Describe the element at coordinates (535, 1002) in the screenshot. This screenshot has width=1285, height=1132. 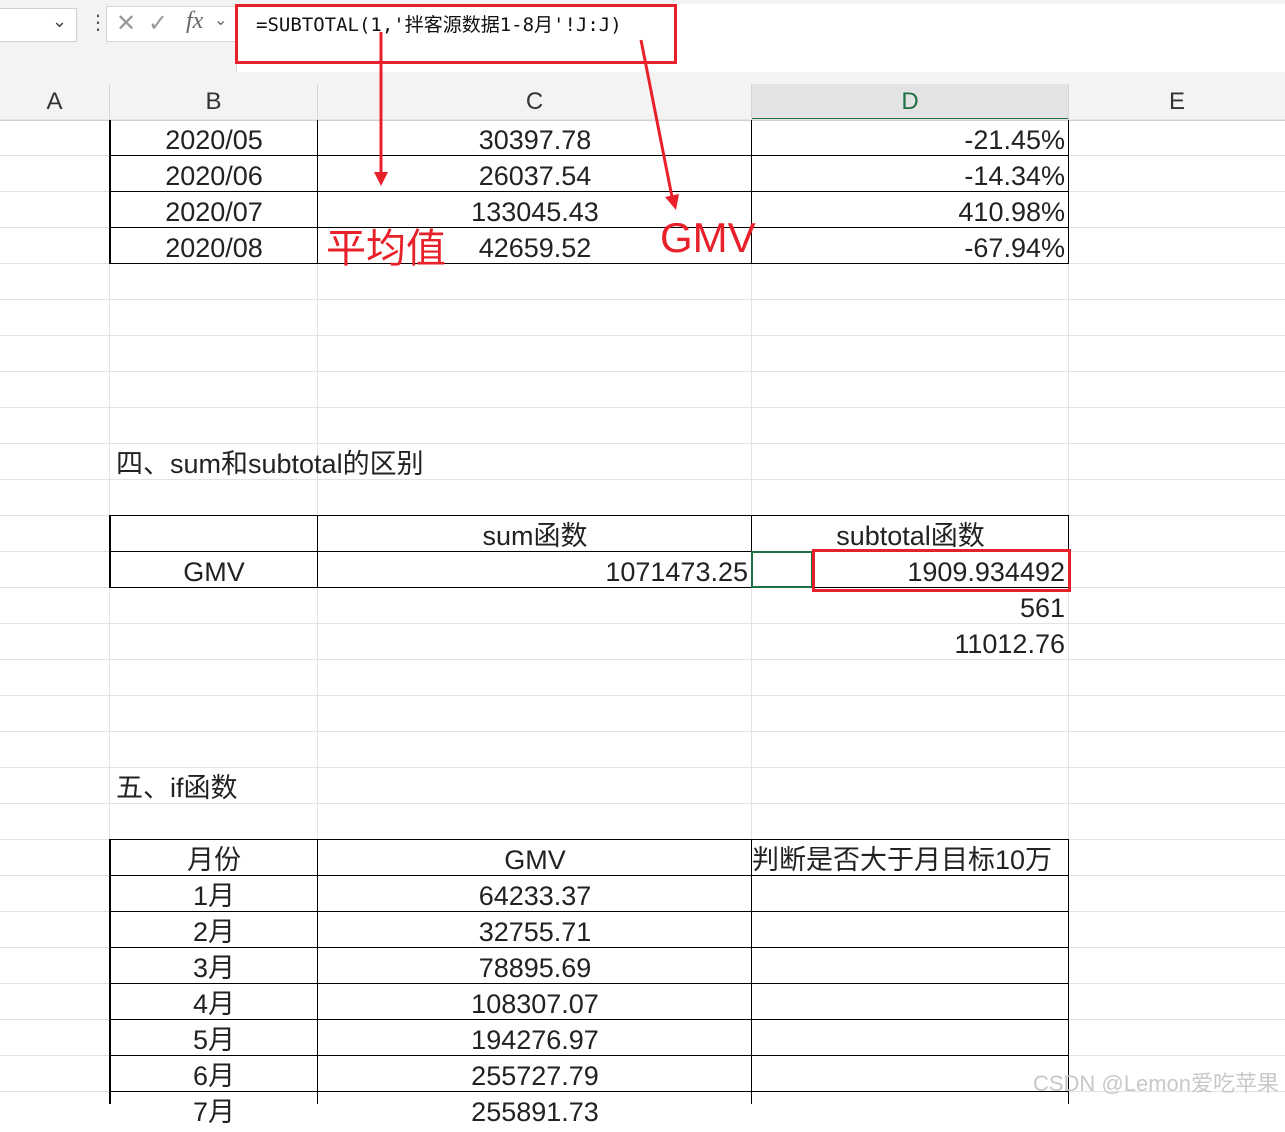
I see `gmv-cell: 108307.07` at that location.